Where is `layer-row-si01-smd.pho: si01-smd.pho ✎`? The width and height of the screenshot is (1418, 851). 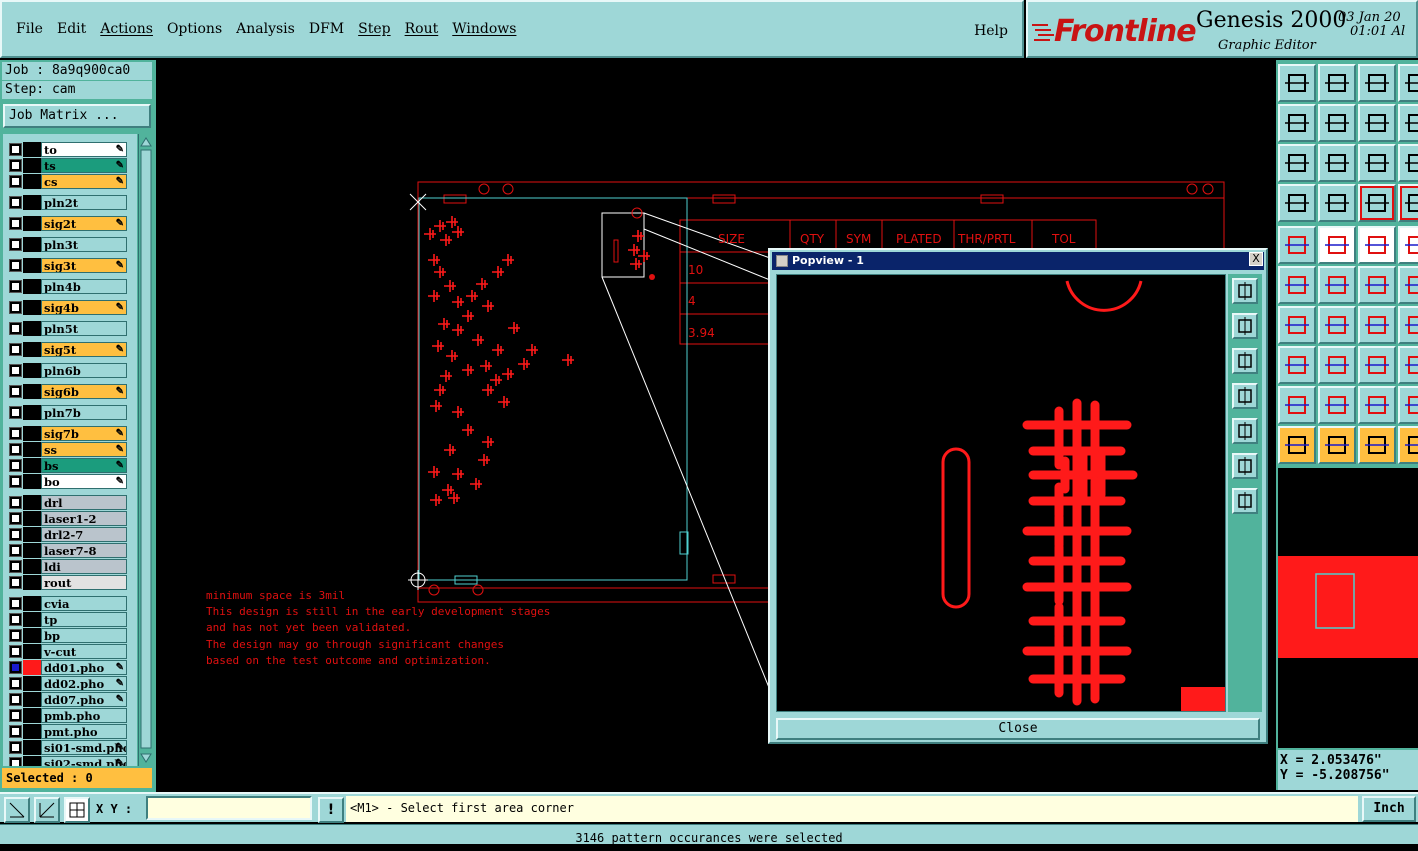
layer-row-si01-smd.pho: si01-smd.pho ✎ is located at coordinates (66, 747).